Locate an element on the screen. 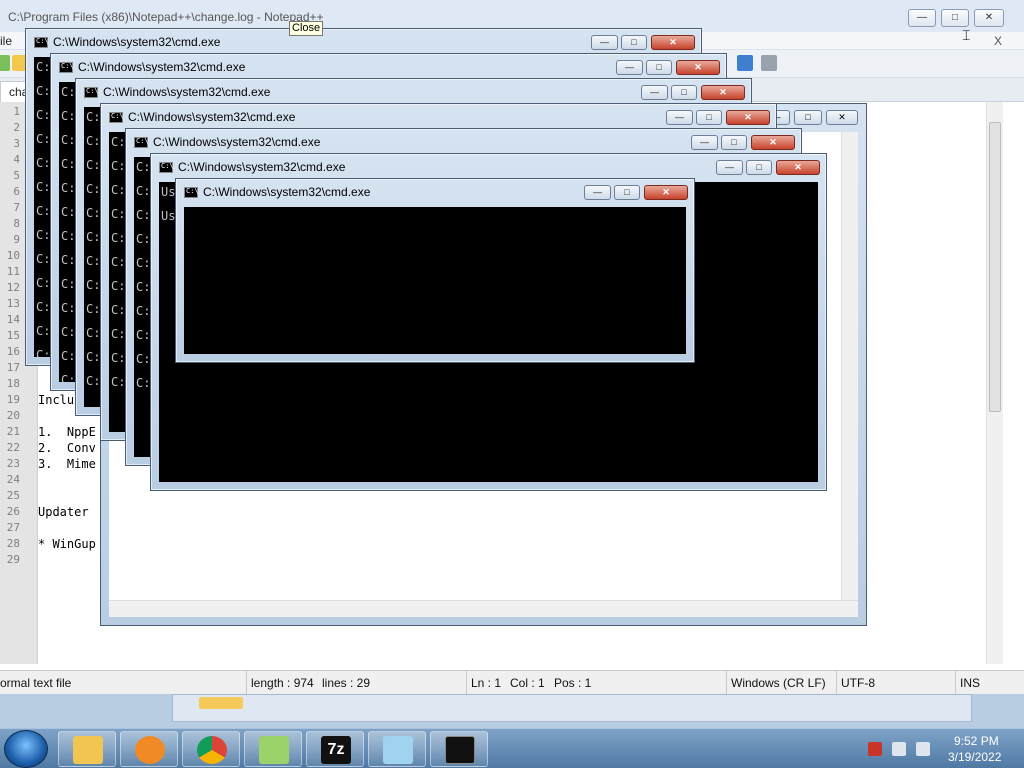 The width and height of the screenshot is (1024, 768). 7zip-icon: 7z is located at coordinates (336, 750).